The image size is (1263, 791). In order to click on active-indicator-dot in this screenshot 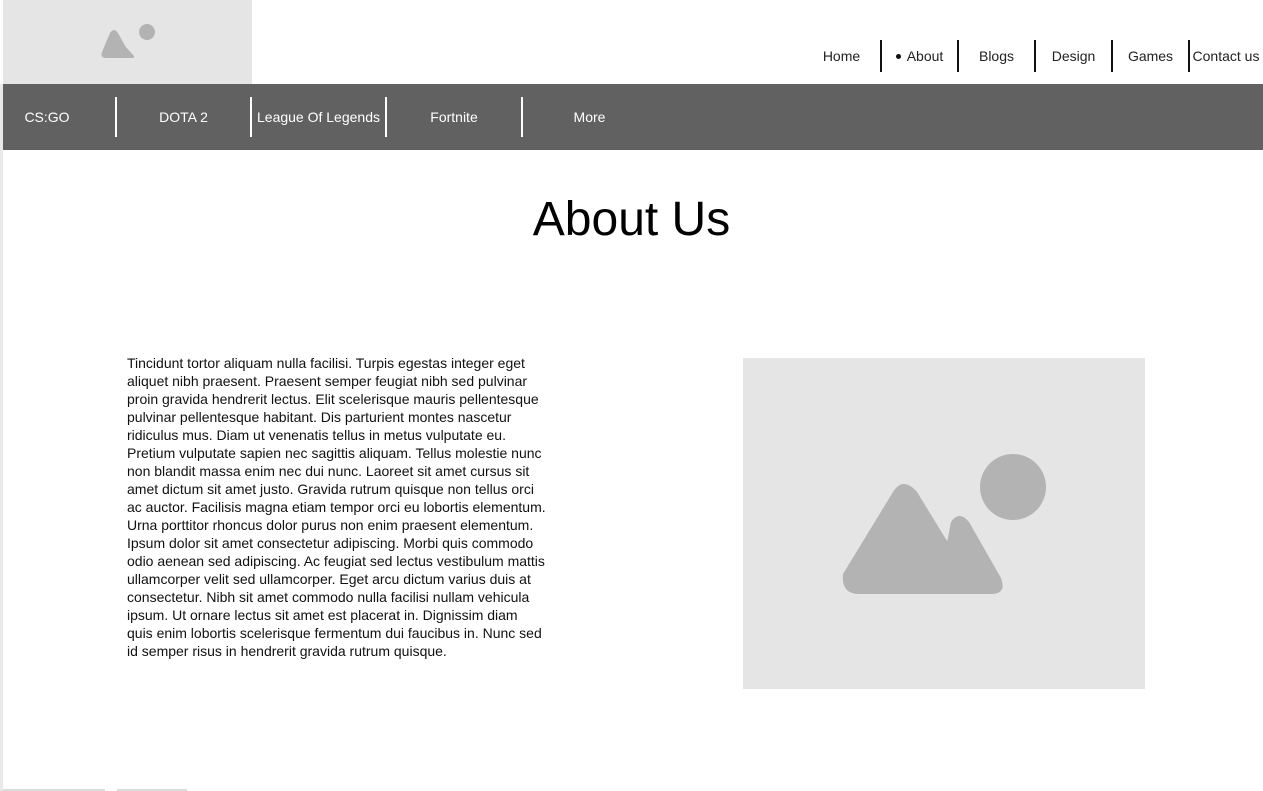, I will do `click(898, 56)`.